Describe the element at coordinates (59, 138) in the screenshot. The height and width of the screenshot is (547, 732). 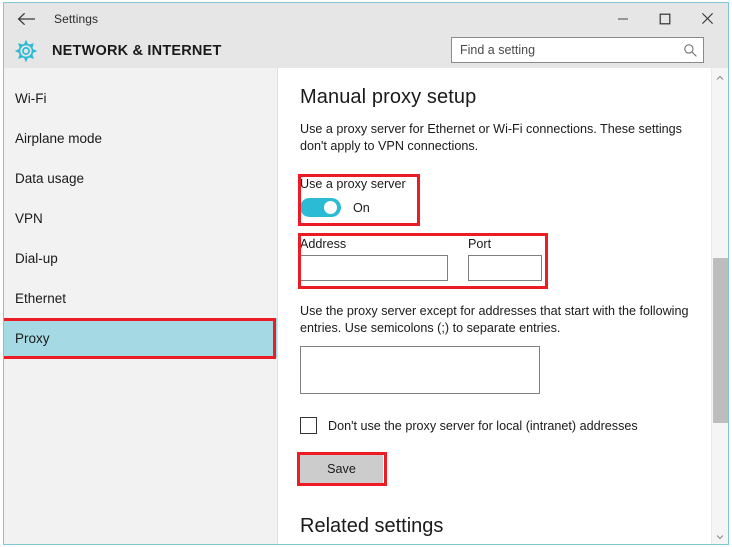
I see `sidebar-item-label: Airplane mode` at that location.